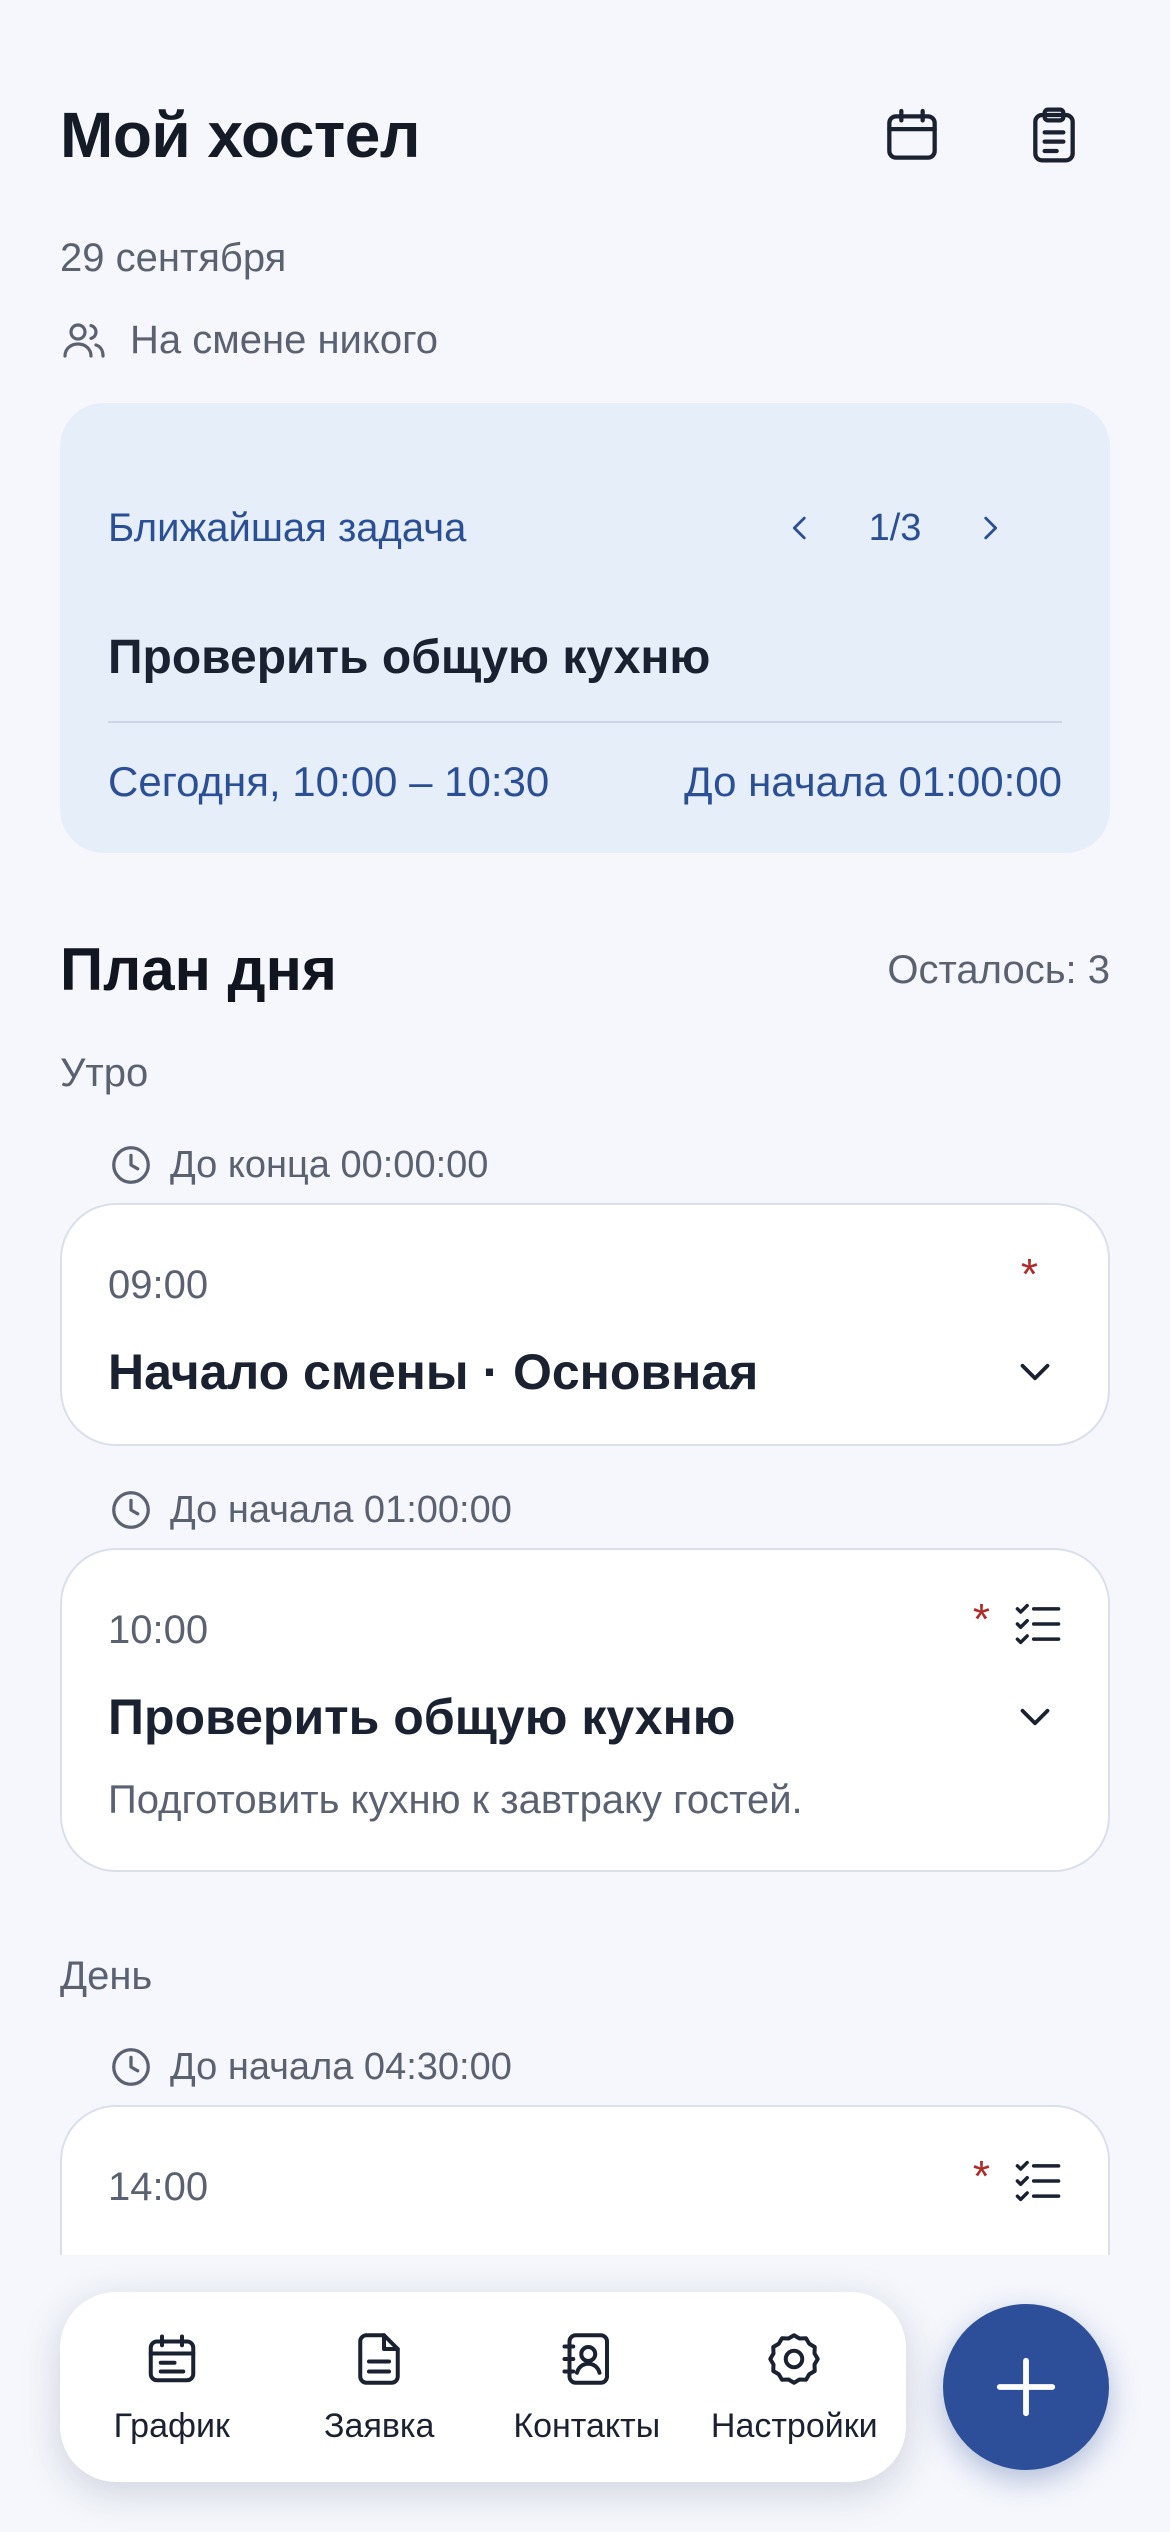 The width and height of the screenshot is (1170, 2532). I want to click on nav-label: Заявка, so click(379, 2425).